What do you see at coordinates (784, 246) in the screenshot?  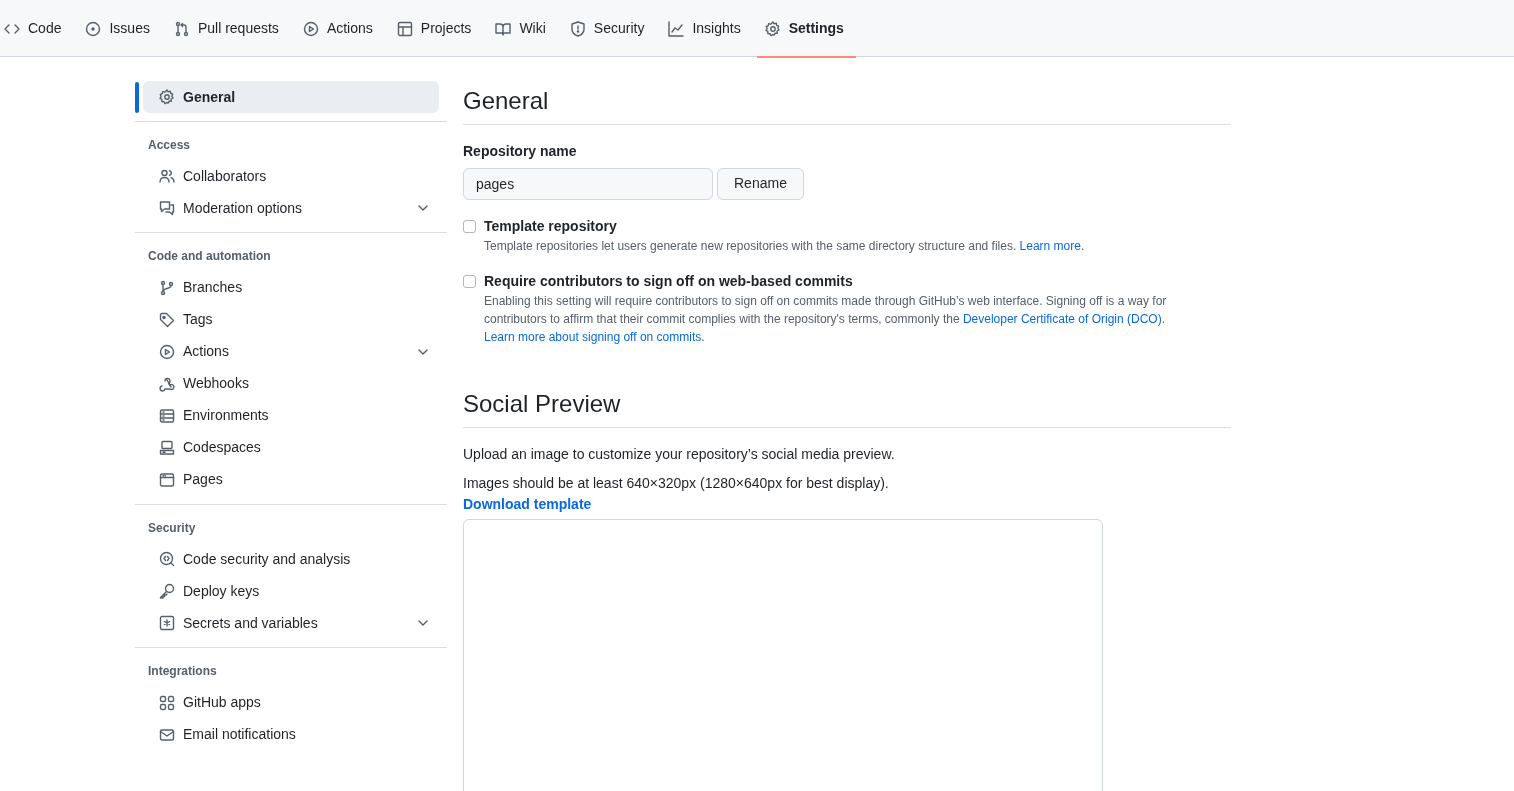 I see `option-description: Template repositories let users generate new repositories with the same directory structure and files. Learn more.` at bounding box center [784, 246].